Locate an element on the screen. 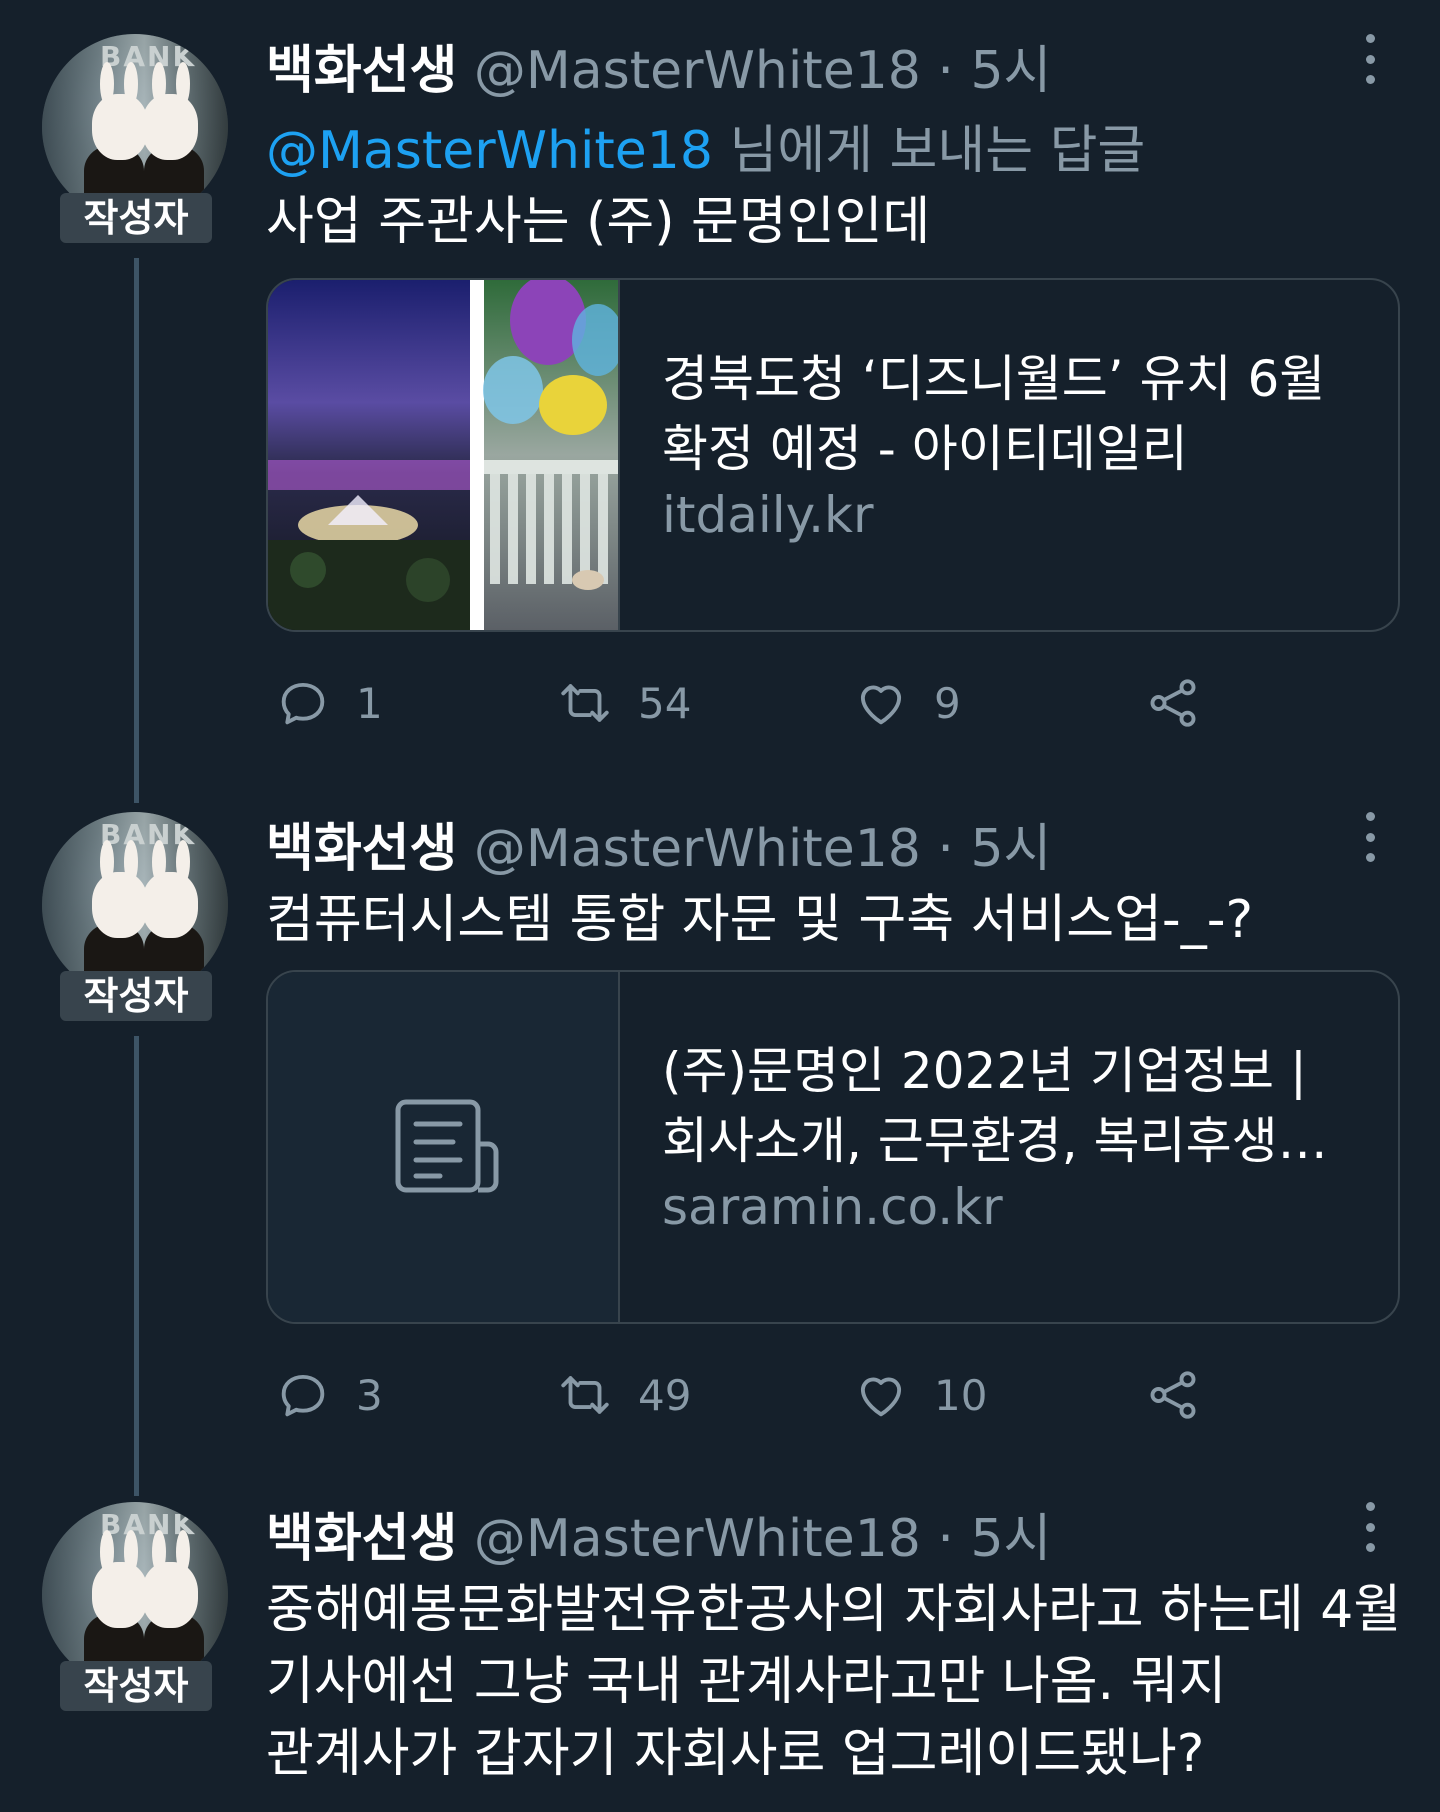 The image size is (1440, 1812). like-button: 10 is located at coordinates (919, 1395).